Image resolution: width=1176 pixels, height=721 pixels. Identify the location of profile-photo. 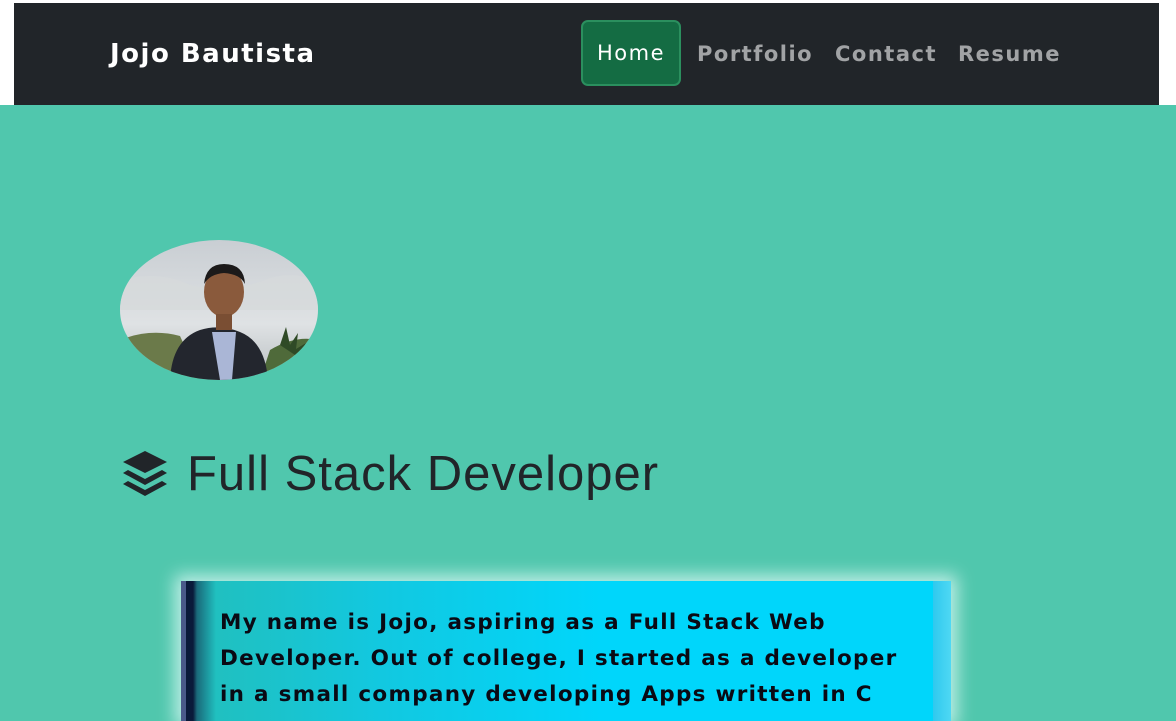
(219, 310).